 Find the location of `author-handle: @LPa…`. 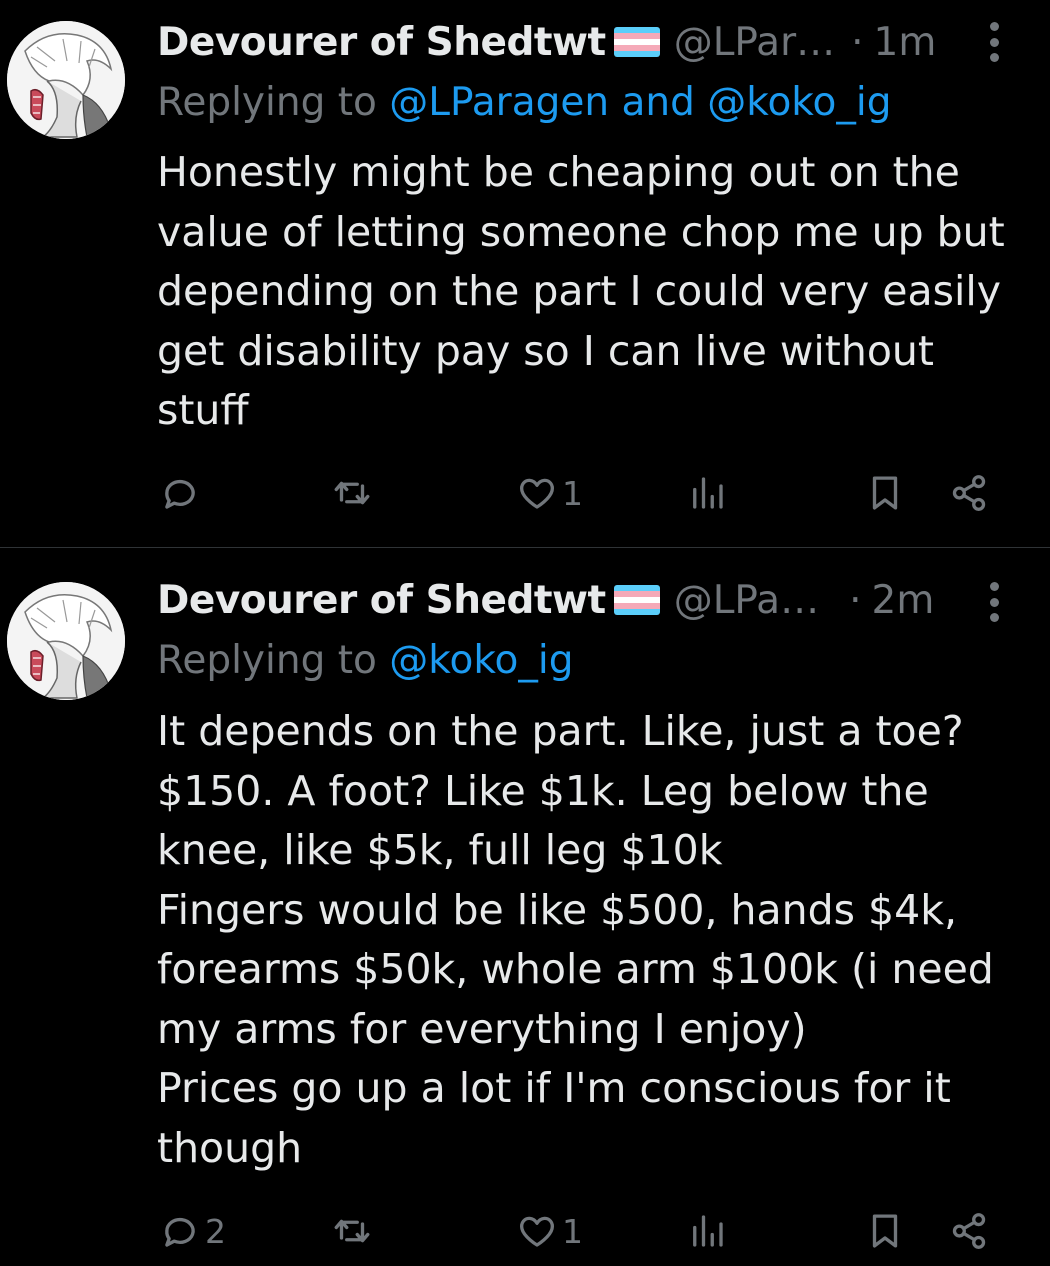

author-handle: @LPa… is located at coordinates (746, 600).